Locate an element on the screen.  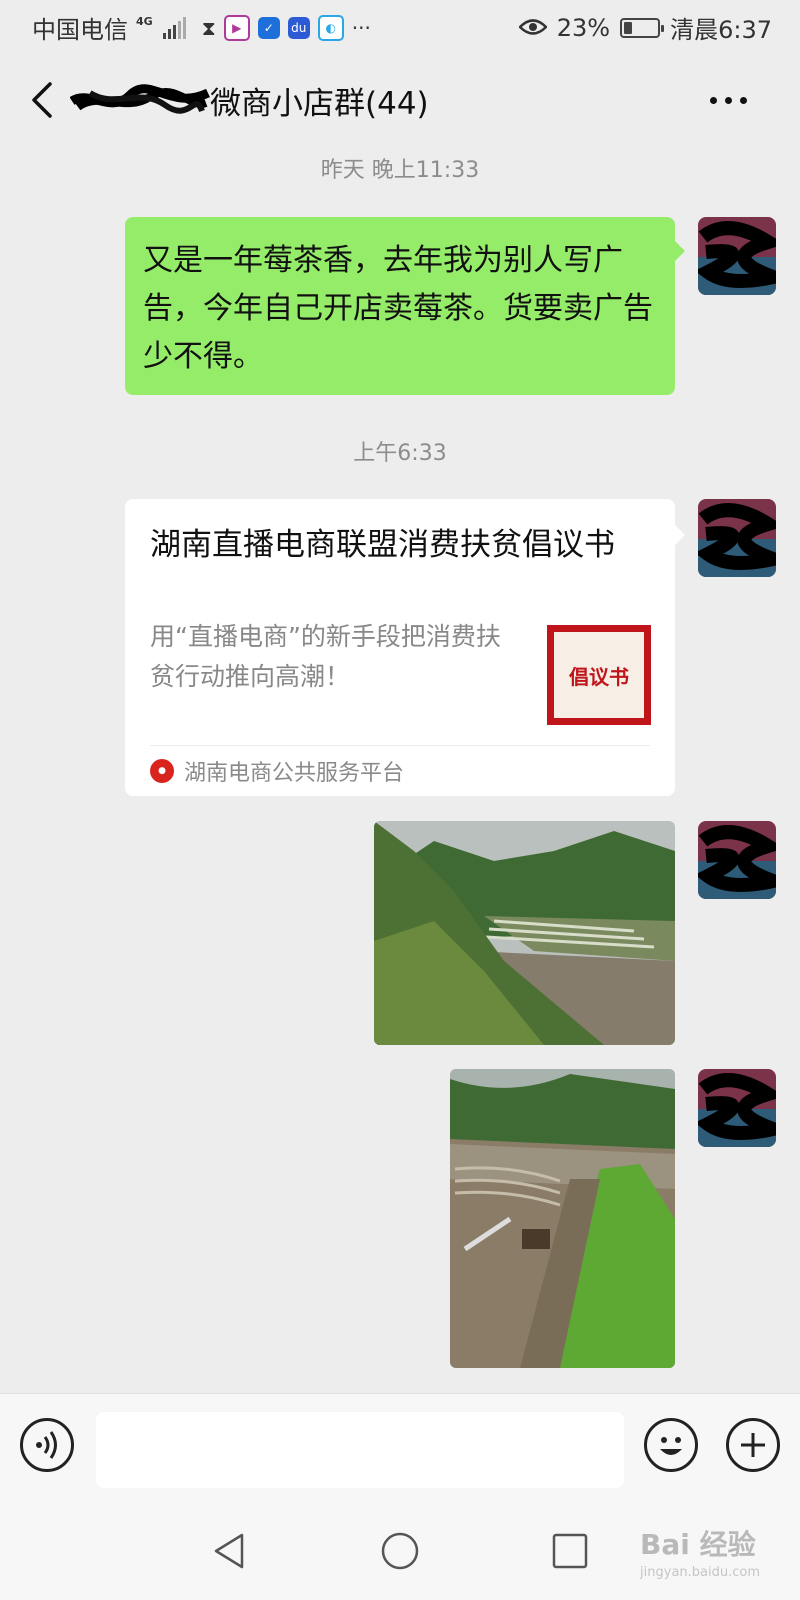
article-source: ● 湖南电商公共服务平台 is located at coordinates (277, 771).